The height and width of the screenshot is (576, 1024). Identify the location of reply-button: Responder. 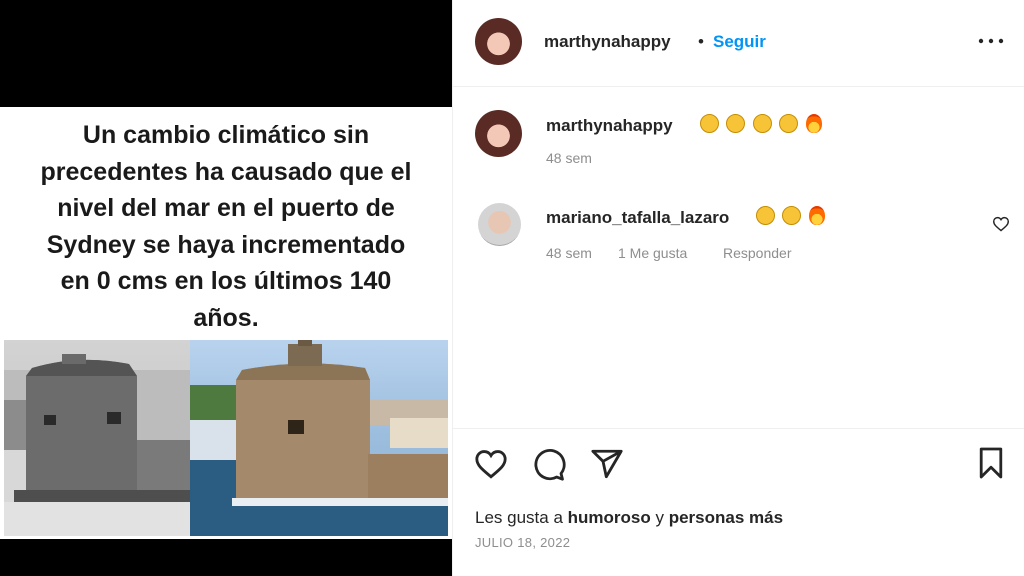
(757, 253).